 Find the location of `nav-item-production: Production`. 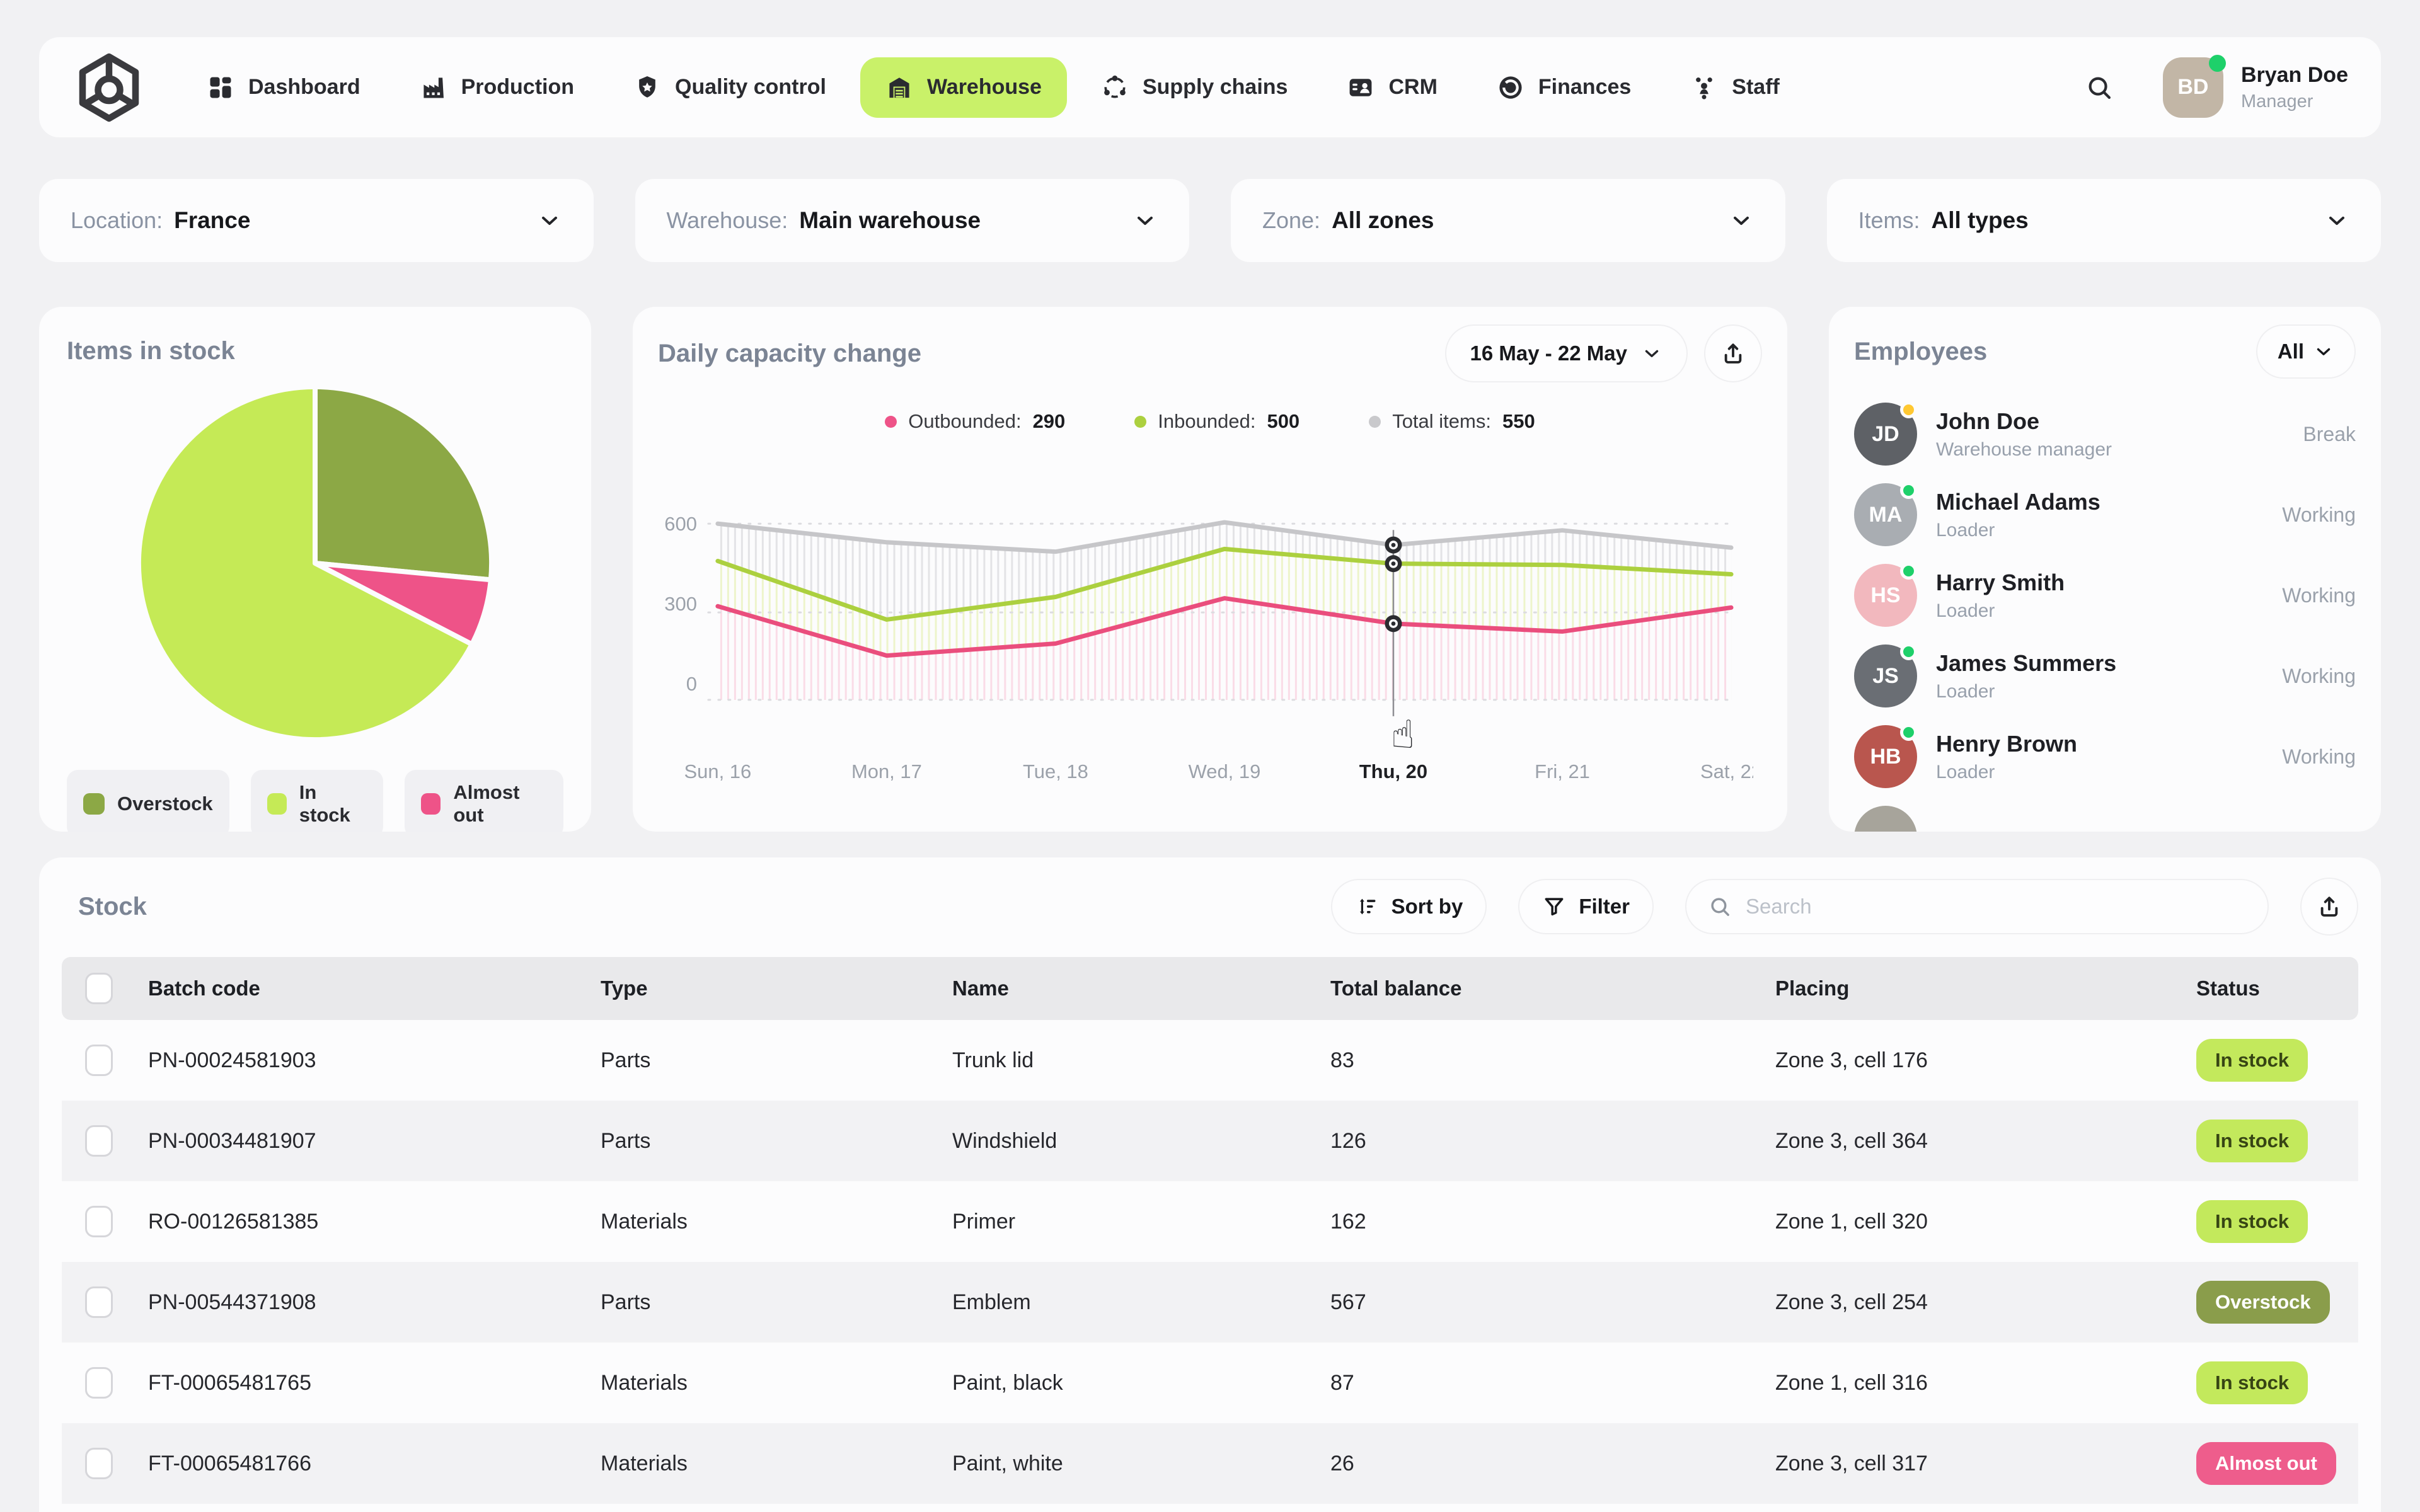

nav-item-production: Production is located at coordinates (497, 87).